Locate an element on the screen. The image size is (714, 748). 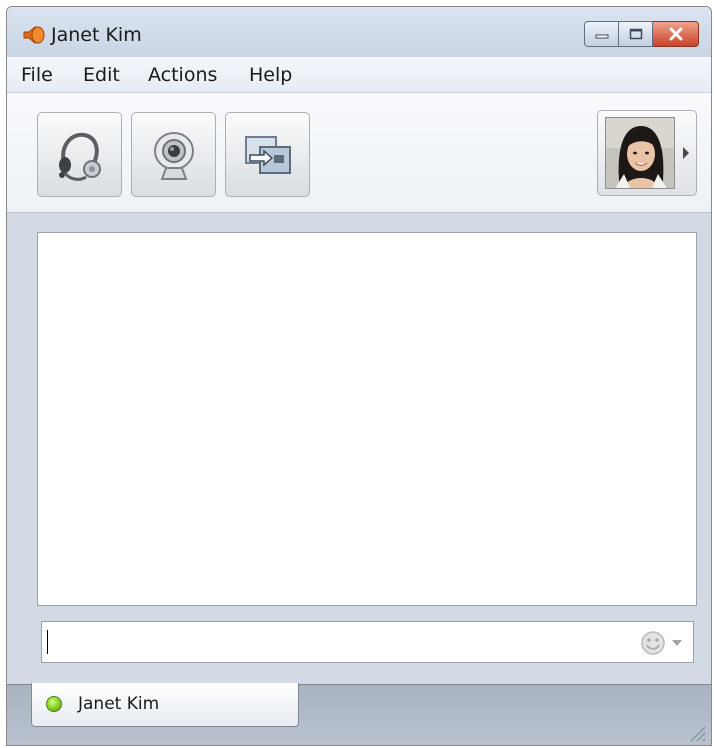
message-compose-box is located at coordinates (367, 642).